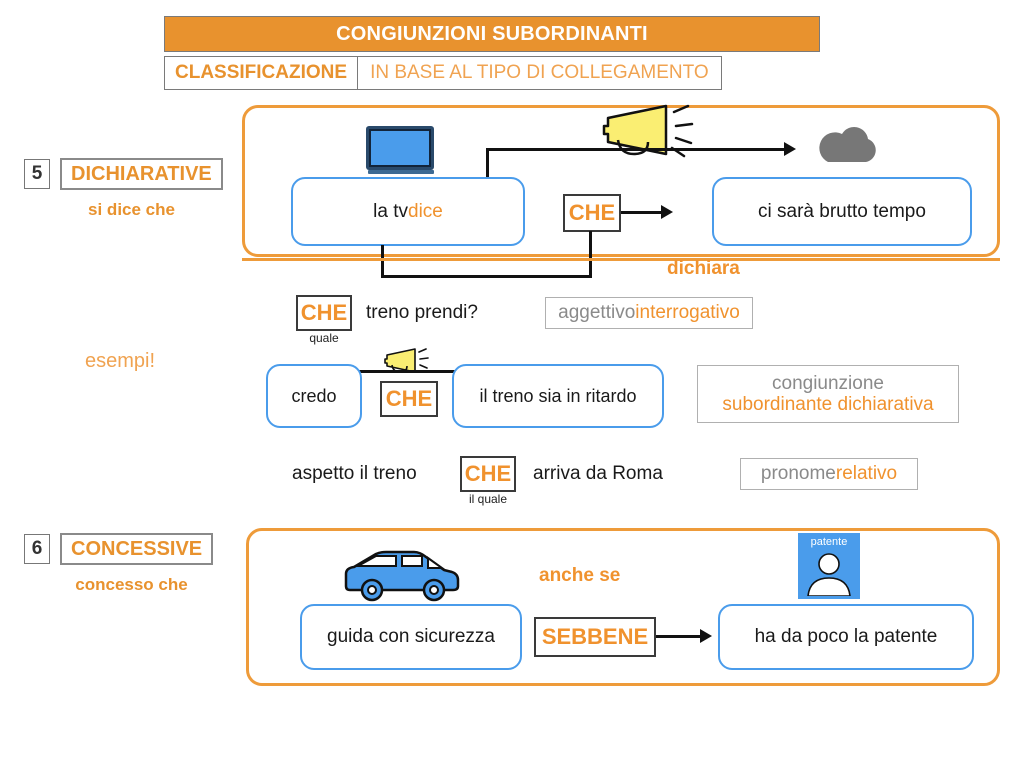  What do you see at coordinates (382, 261) in the screenshot?
I see `bracket-vertical-left` at bounding box center [382, 261].